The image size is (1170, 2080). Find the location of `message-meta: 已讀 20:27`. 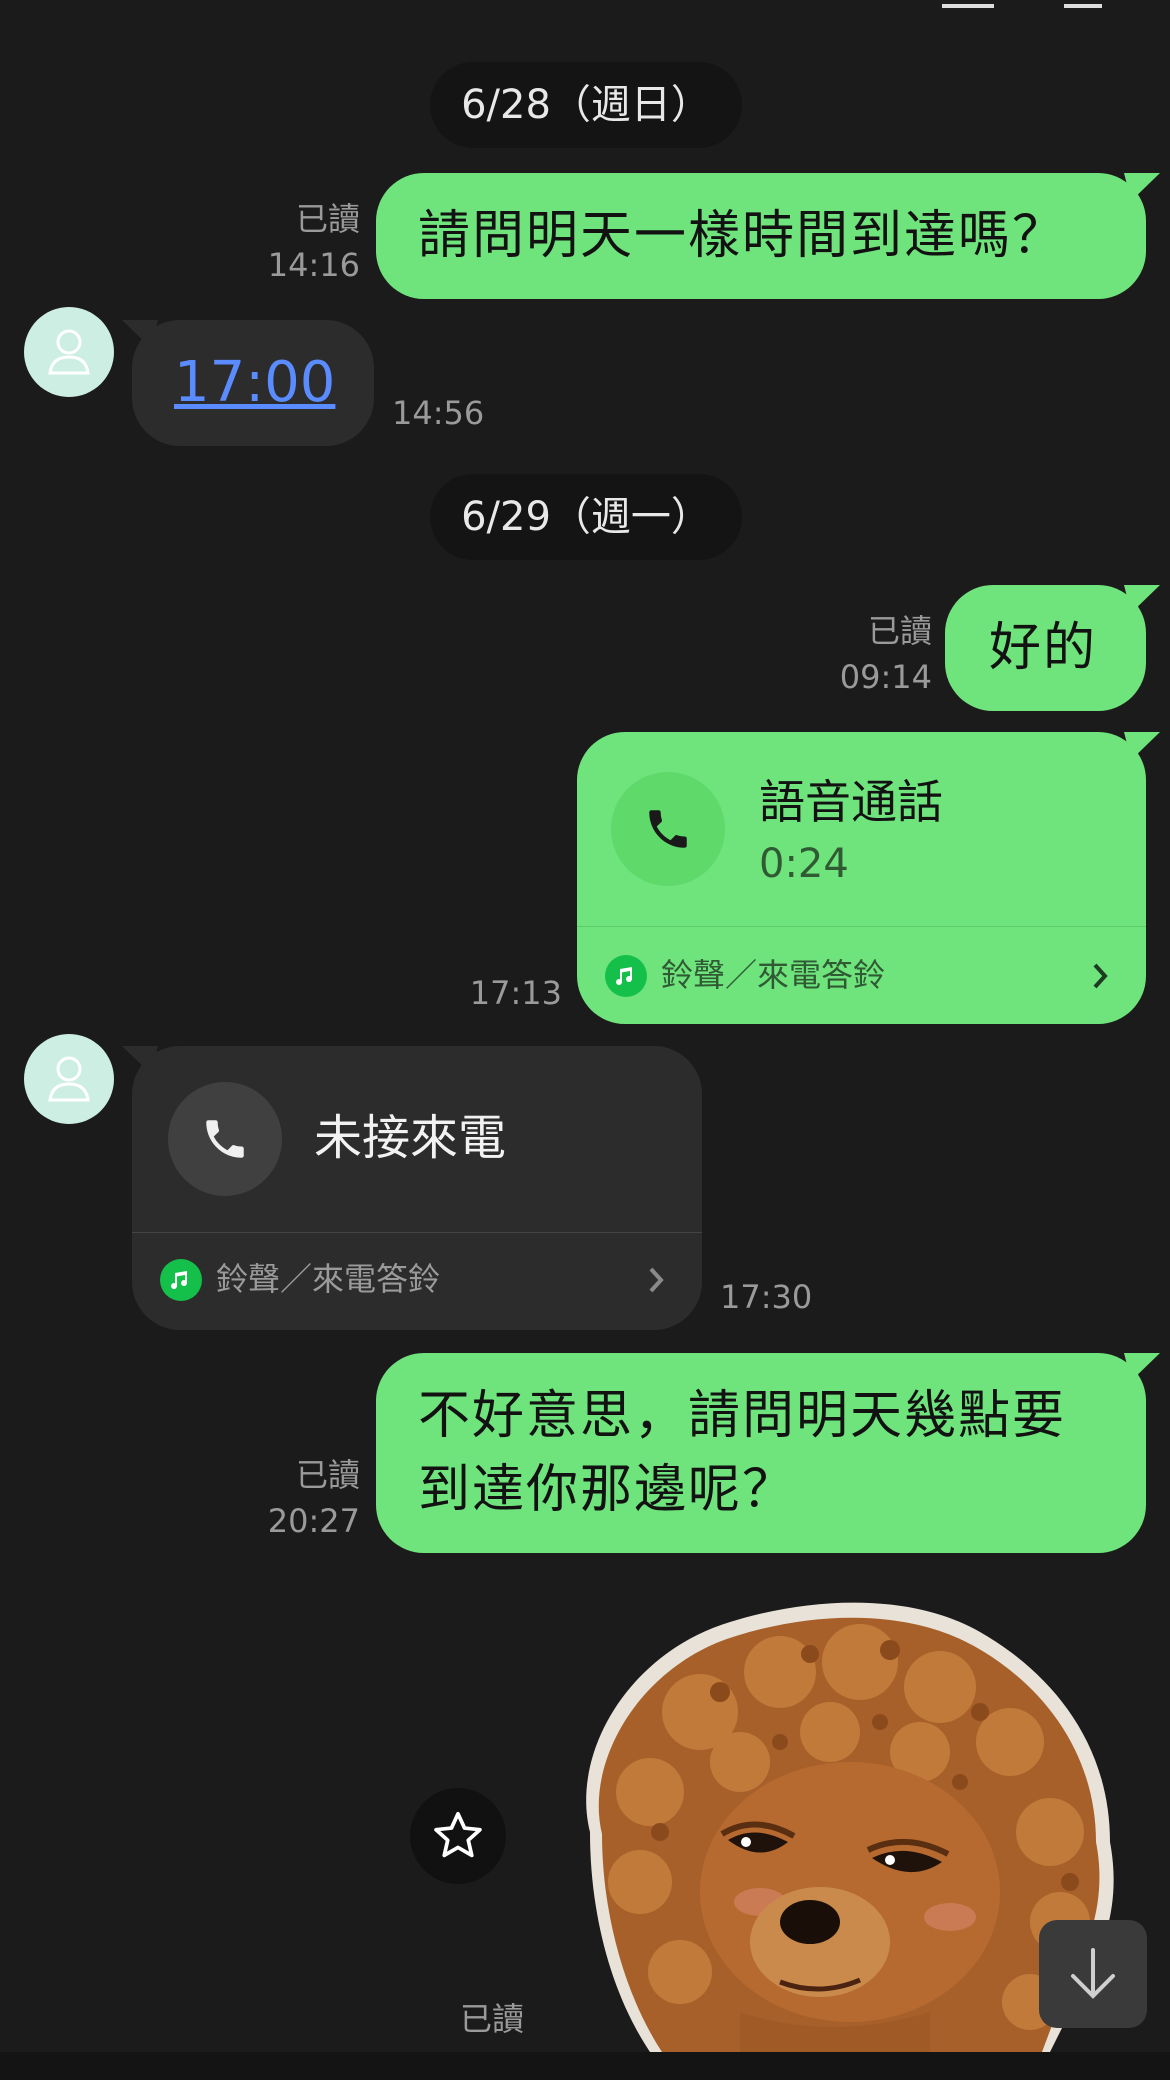

message-meta: 已讀 20:27 is located at coordinates (300, 1498).